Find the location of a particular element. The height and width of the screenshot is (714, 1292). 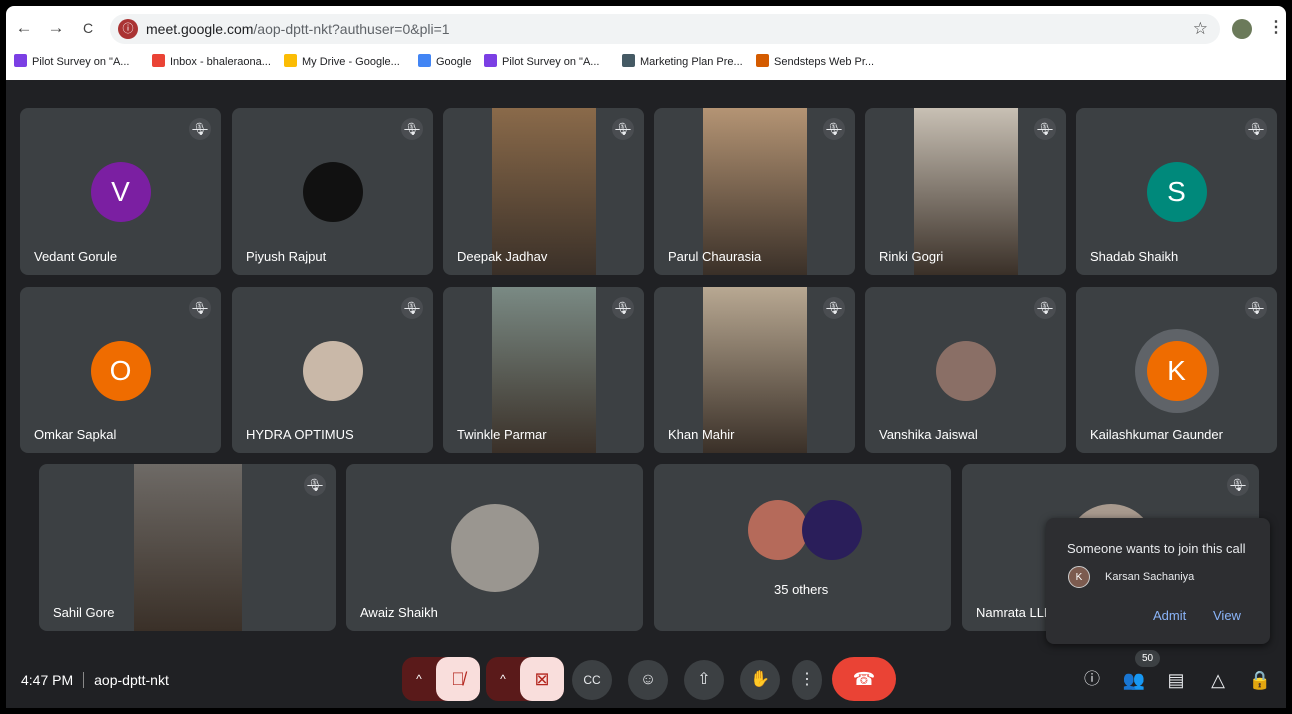

people-count-badge: 50 is located at coordinates (1147, 658).